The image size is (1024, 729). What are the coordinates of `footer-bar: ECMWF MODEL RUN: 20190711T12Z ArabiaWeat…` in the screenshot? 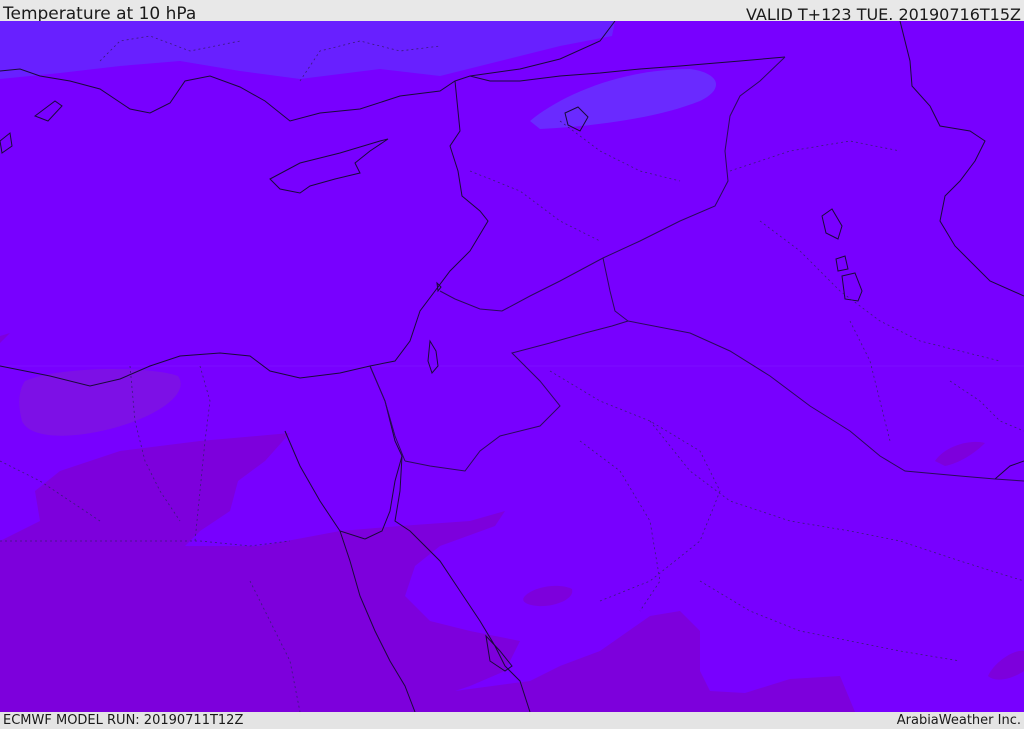 It's located at (512, 720).